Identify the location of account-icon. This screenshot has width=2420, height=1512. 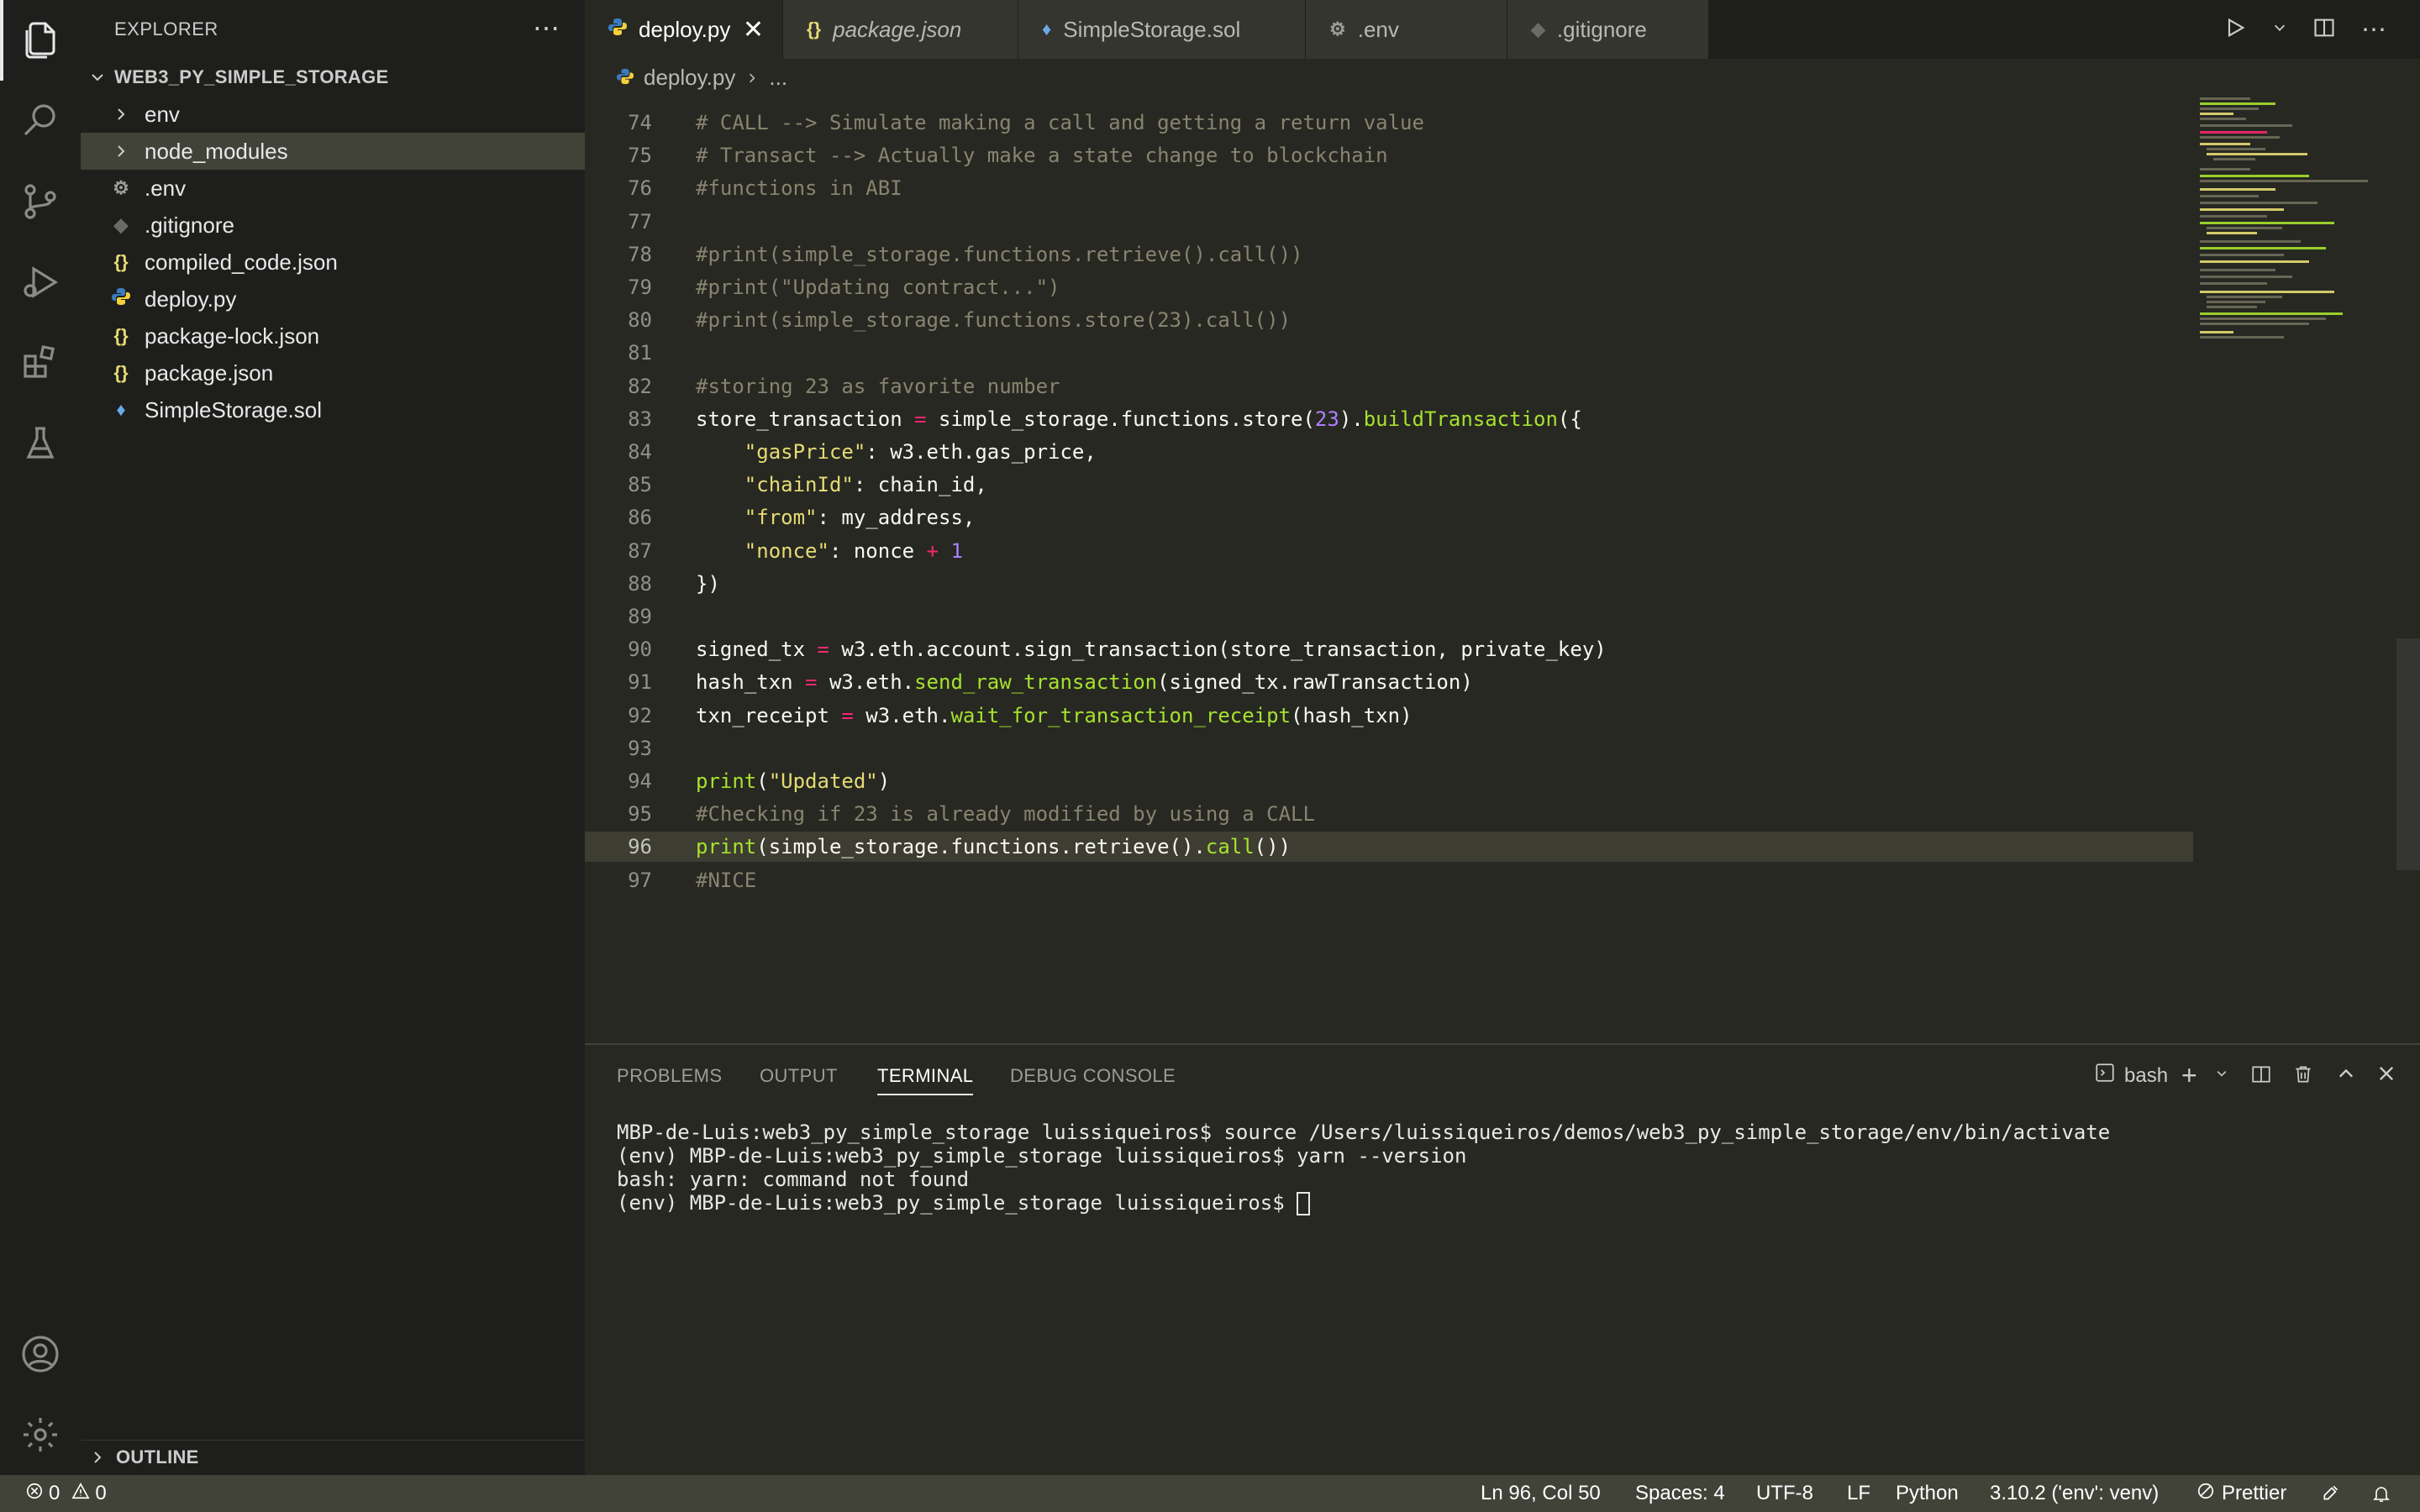
(40, 1354).